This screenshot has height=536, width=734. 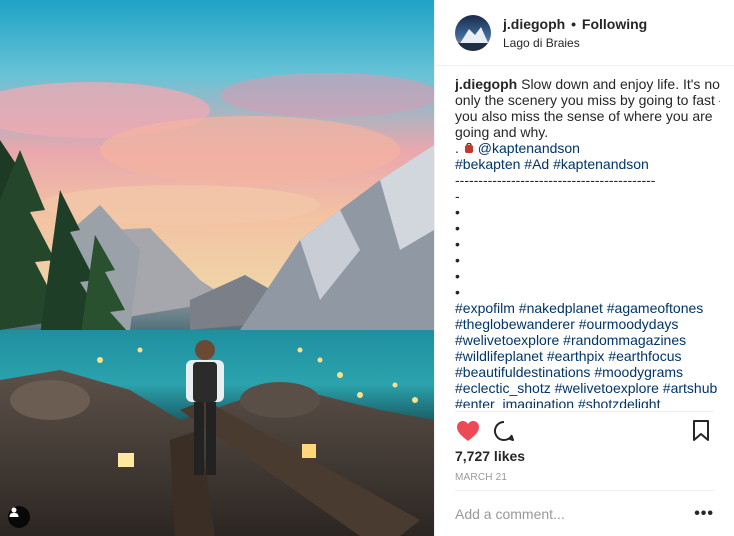 What do you see at coordinates (587, 340) in the screenshot?
I see `hashtag-line: #welivetoexplore #randommagazines` at bounding box center [587, 340].